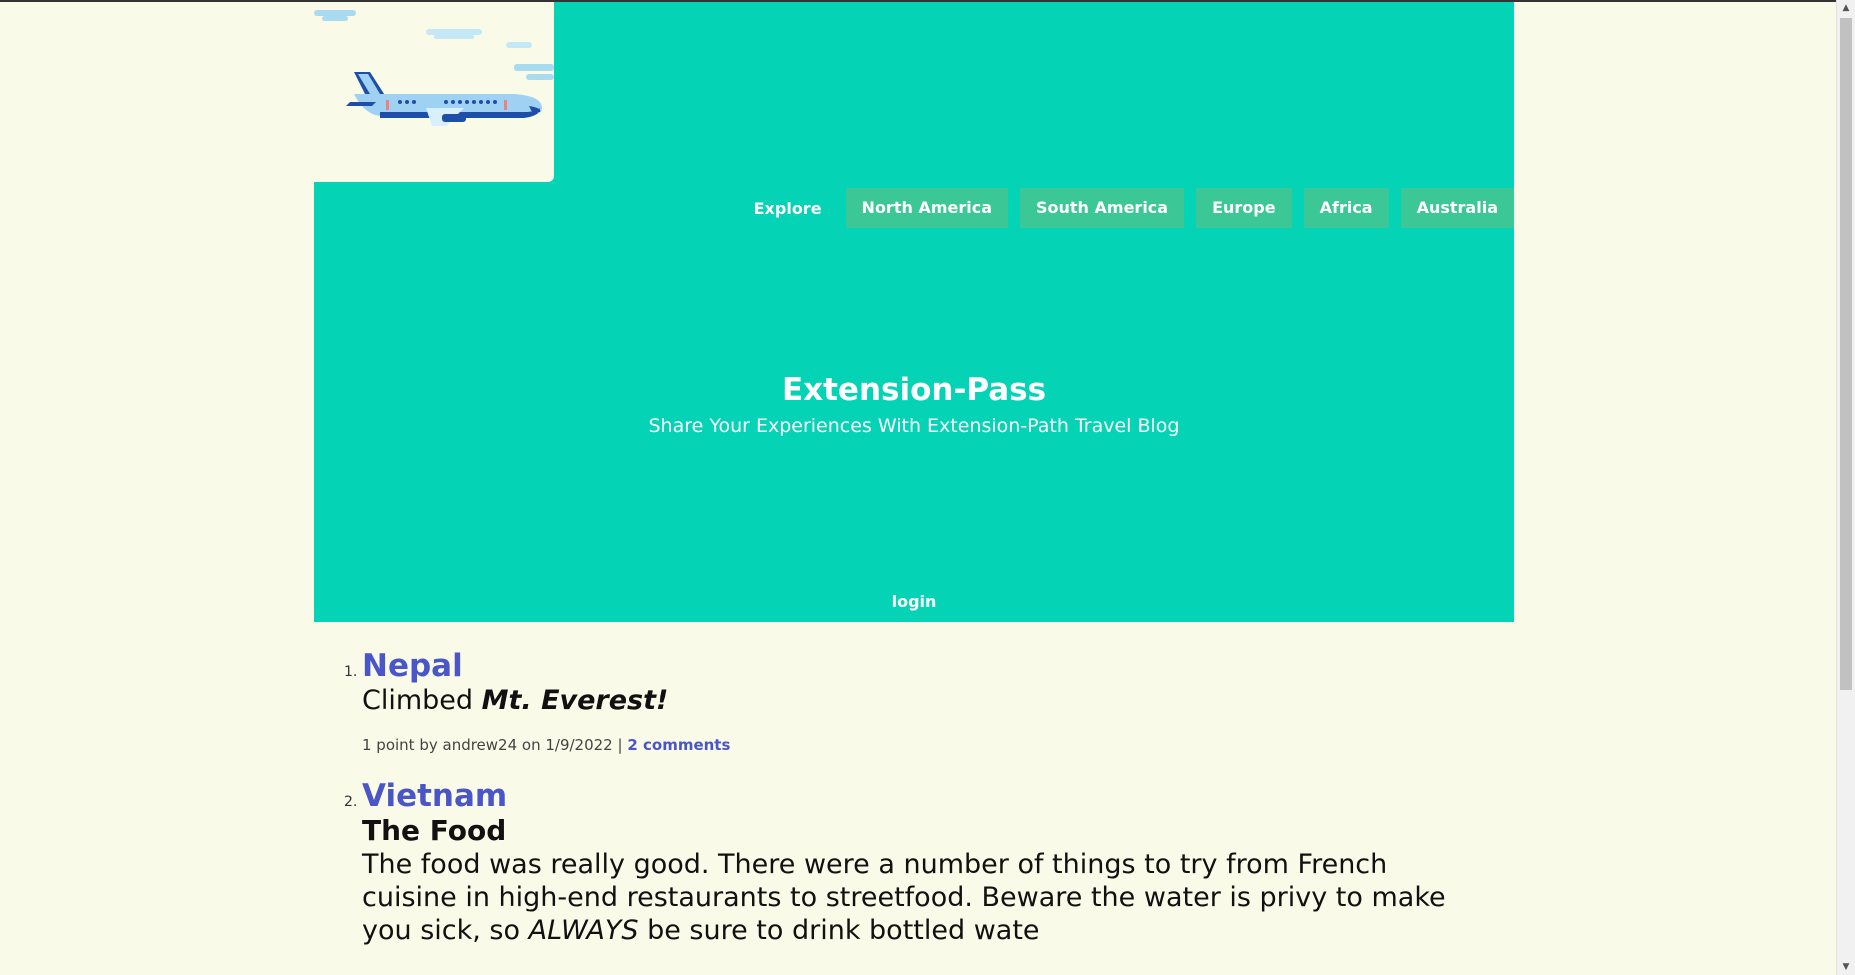 The image size is (1855, 975). I want to click on post-number: 1., so click(351, 672).